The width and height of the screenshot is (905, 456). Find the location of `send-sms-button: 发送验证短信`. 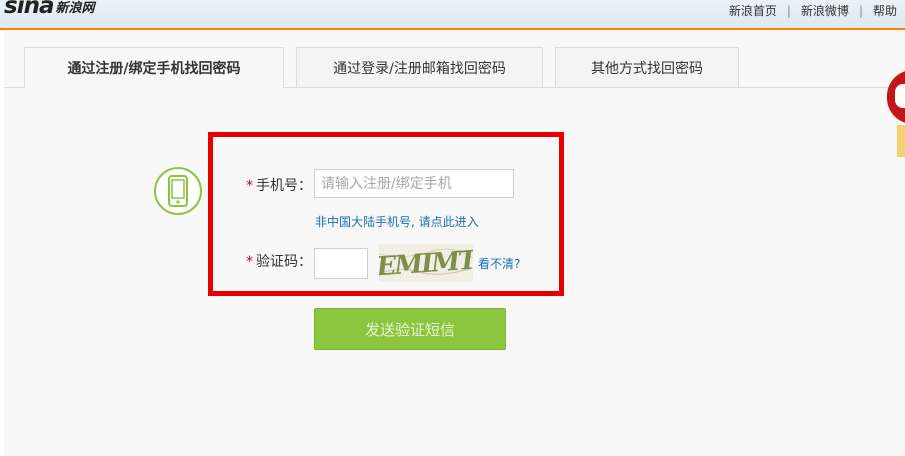

send-sms-button: 发送验证短信 is located at coordinates (410, 329).